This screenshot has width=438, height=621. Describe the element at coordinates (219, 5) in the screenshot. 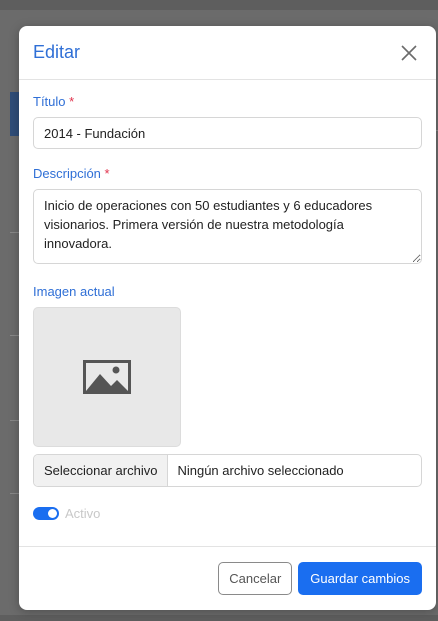

I see `backdrop-top` at that location.